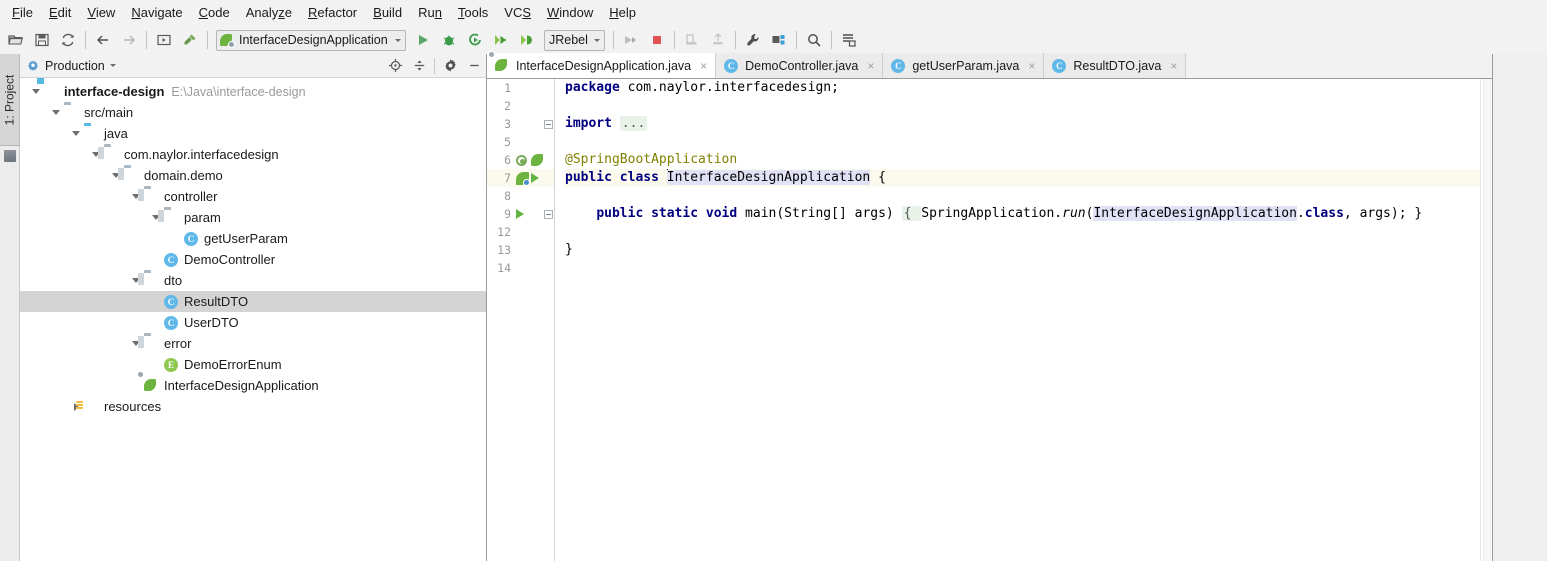 The height and width of the screenshot is (561, 1547). What do you see at coordinates (814, 40) in the screenshot?
I see `search-everywhere-icon` at bounding box center [814, 40].